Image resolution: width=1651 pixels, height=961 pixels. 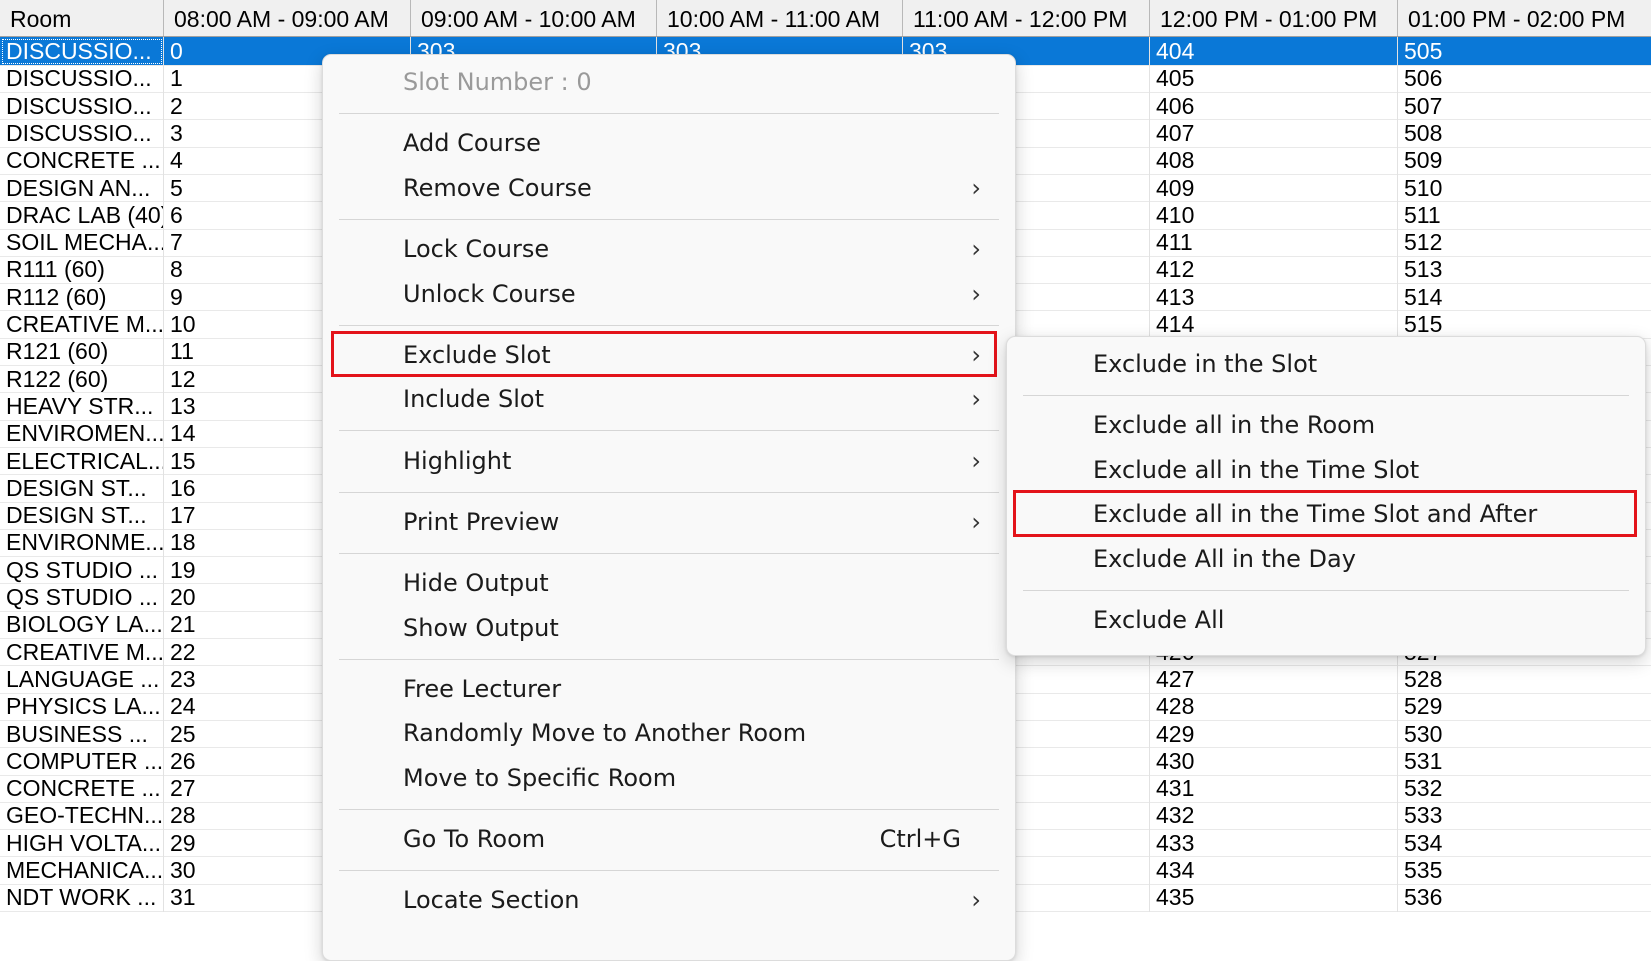 I want to click on menu-item-add-course: Add Course, so click(x=669, y=143).